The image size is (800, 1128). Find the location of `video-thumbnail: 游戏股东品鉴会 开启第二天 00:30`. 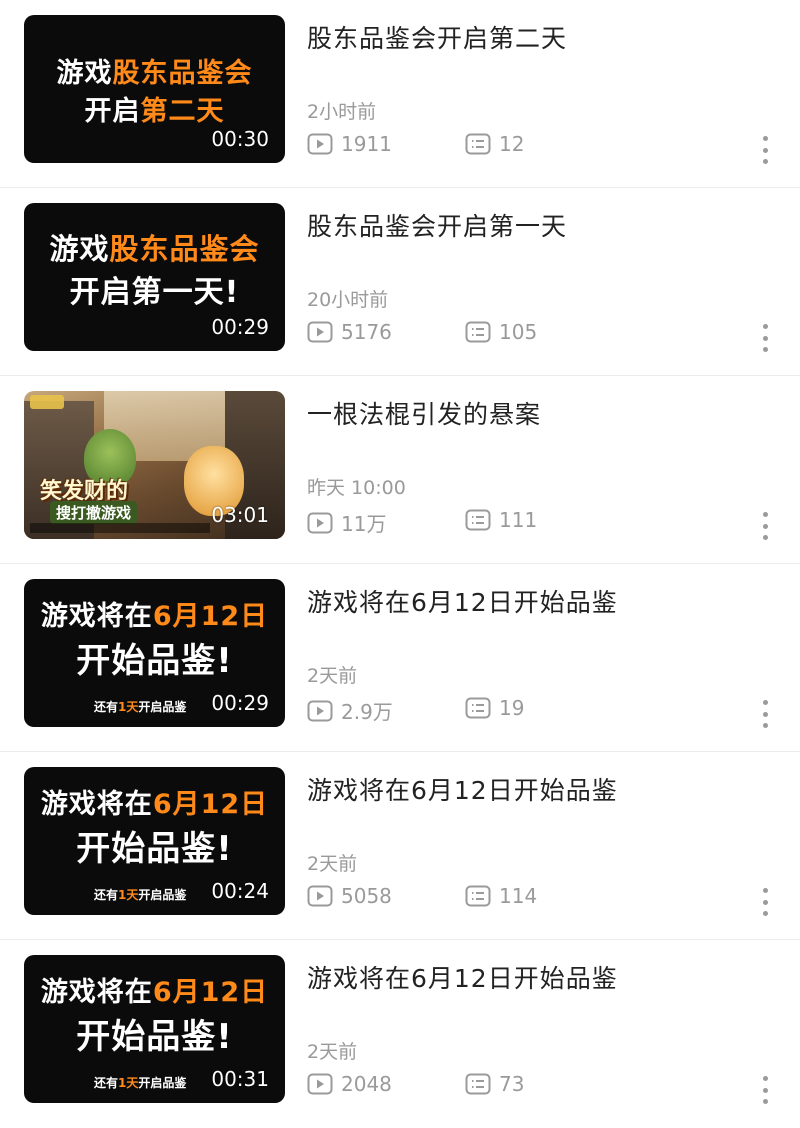

video-thumbnail: 游戏股东品鉴会 开启第二天 00:30 is located at coordinates (154, 89).